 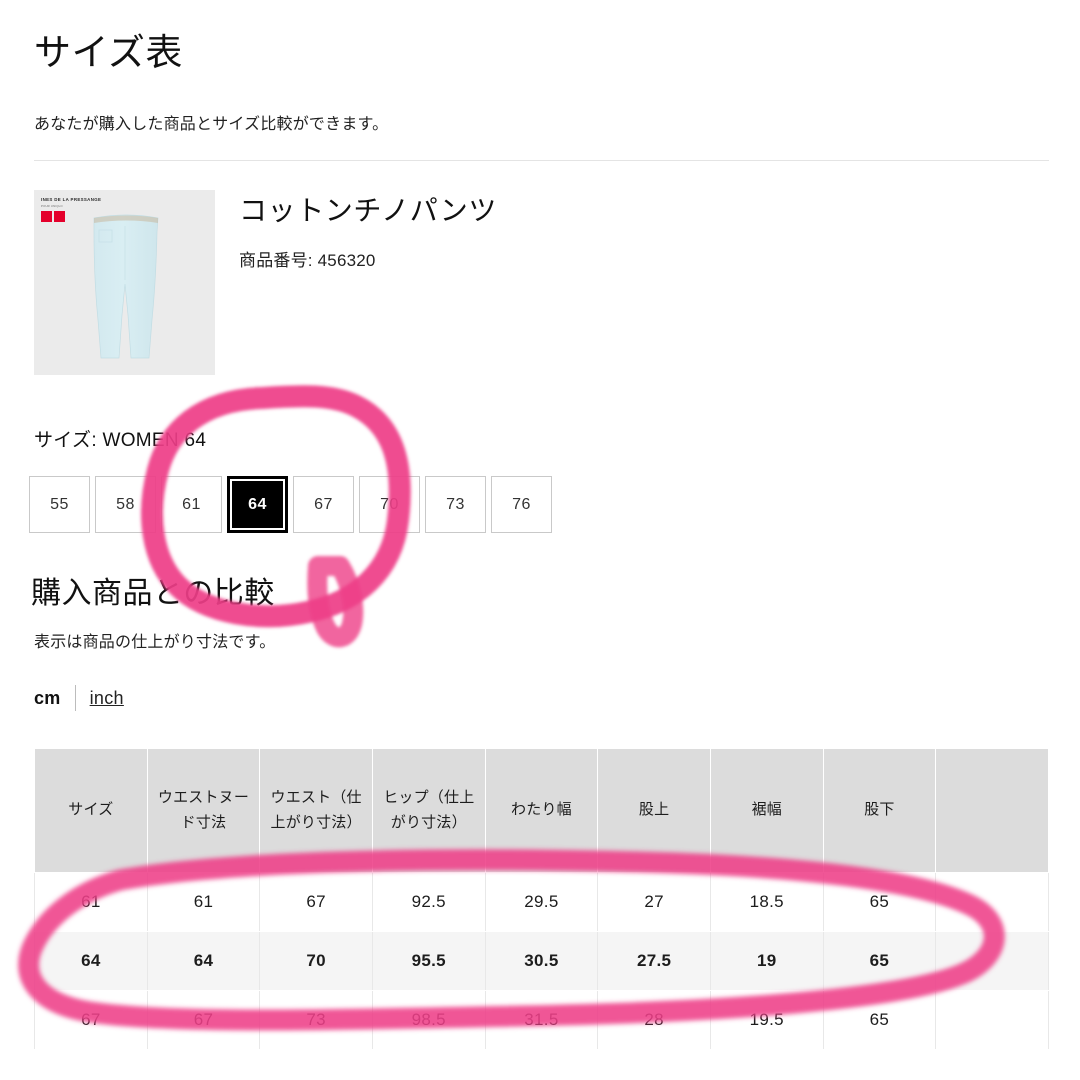 I want to click on col-header-inseam: 股下, so click(x=879, y=810).